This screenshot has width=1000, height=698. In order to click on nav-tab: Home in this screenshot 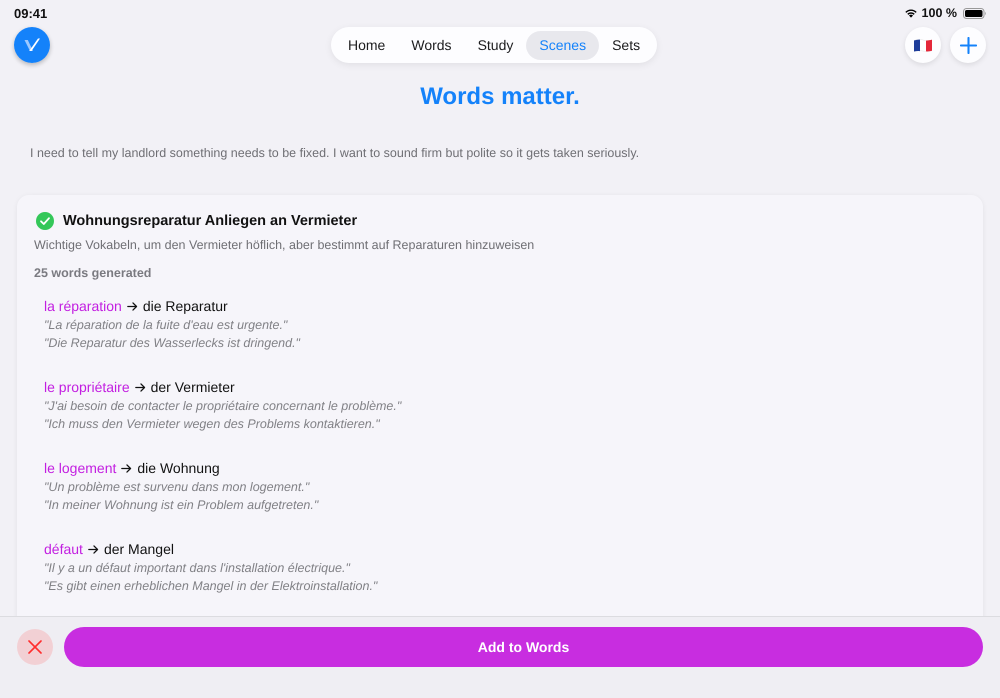, I will do `click(366, 45)`.